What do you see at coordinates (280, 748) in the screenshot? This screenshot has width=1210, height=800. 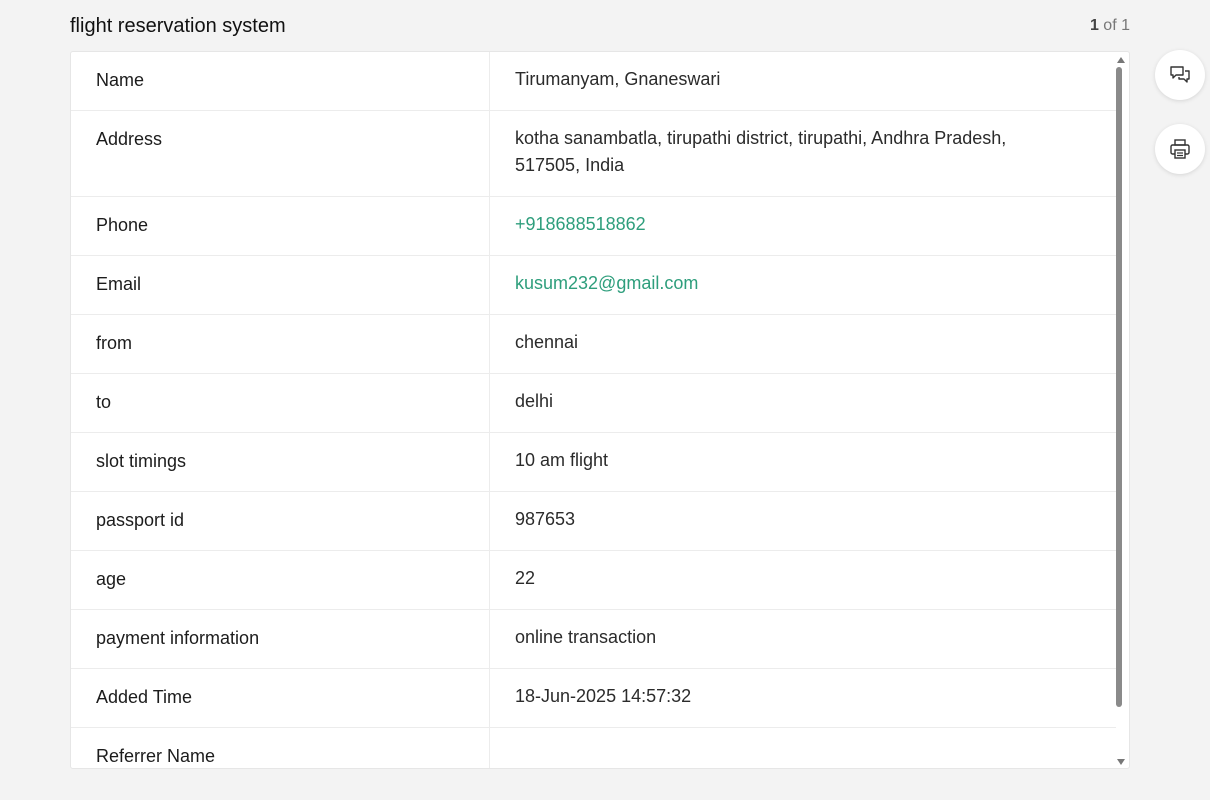 I see `field-label: Referrer Name` at bounding box center [280, 748].